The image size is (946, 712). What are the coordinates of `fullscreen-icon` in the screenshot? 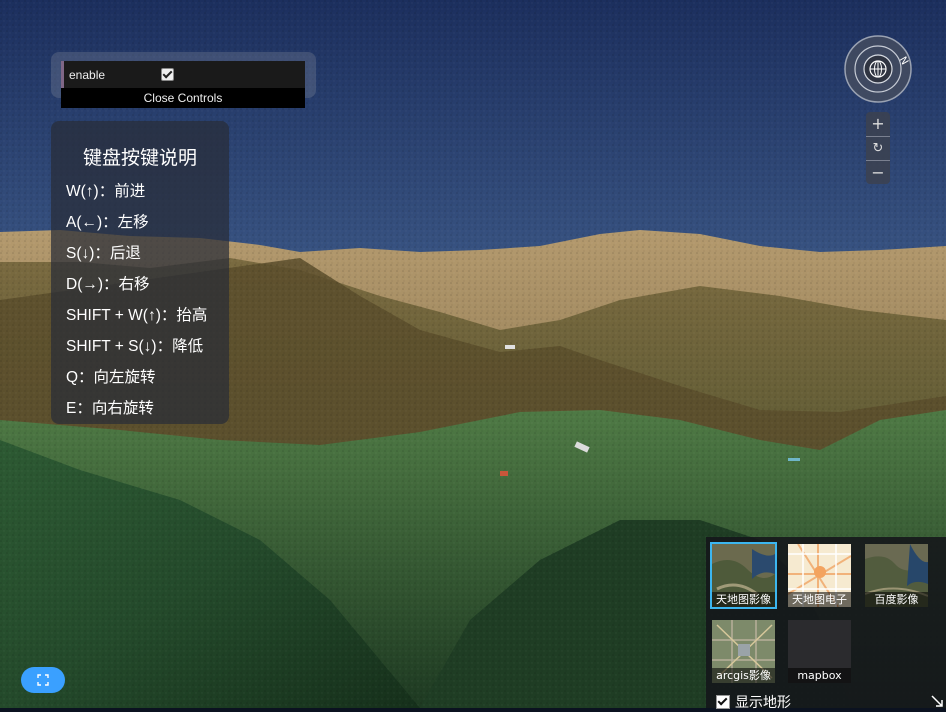 It's located at (43, 680).